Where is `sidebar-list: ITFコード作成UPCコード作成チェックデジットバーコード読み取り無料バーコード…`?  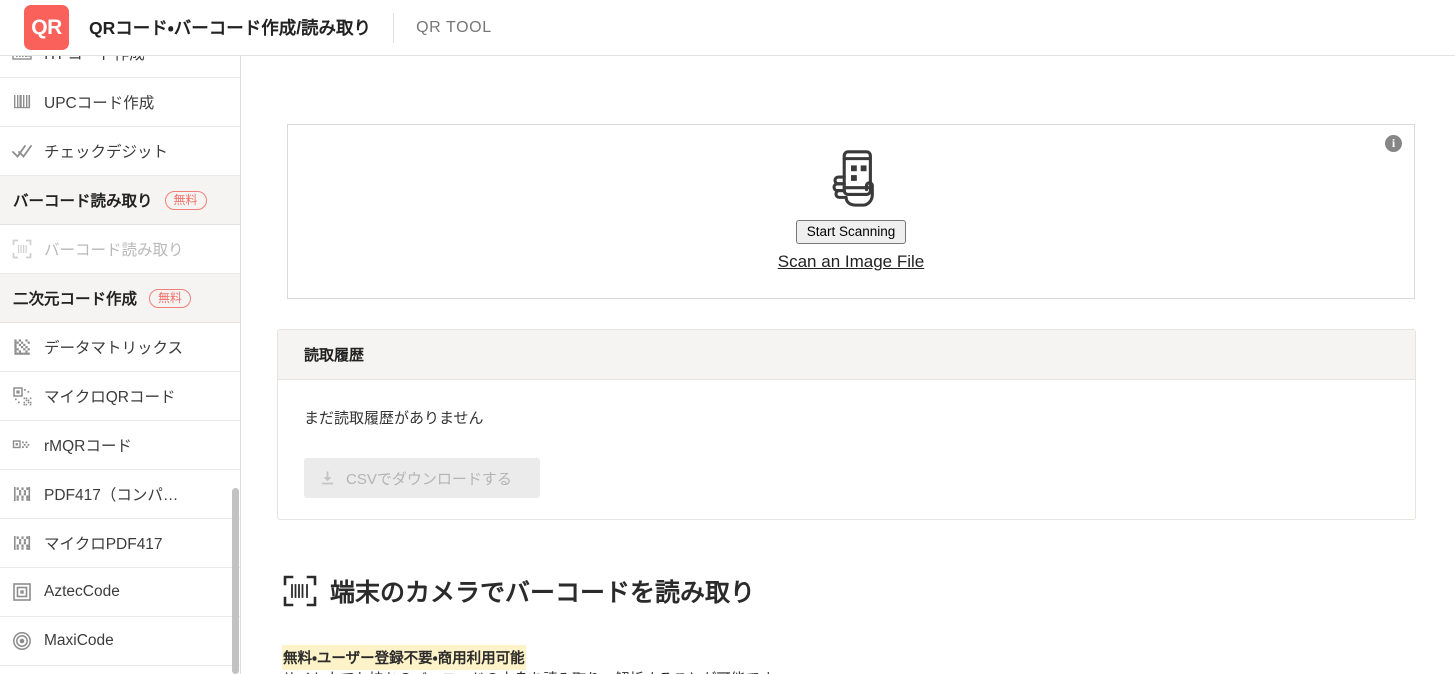
sidebar-list: ITFコード作成UPCコード作成チェックデジットバーコード読み取り無料バーコード… is located at coordinates (120, 361).